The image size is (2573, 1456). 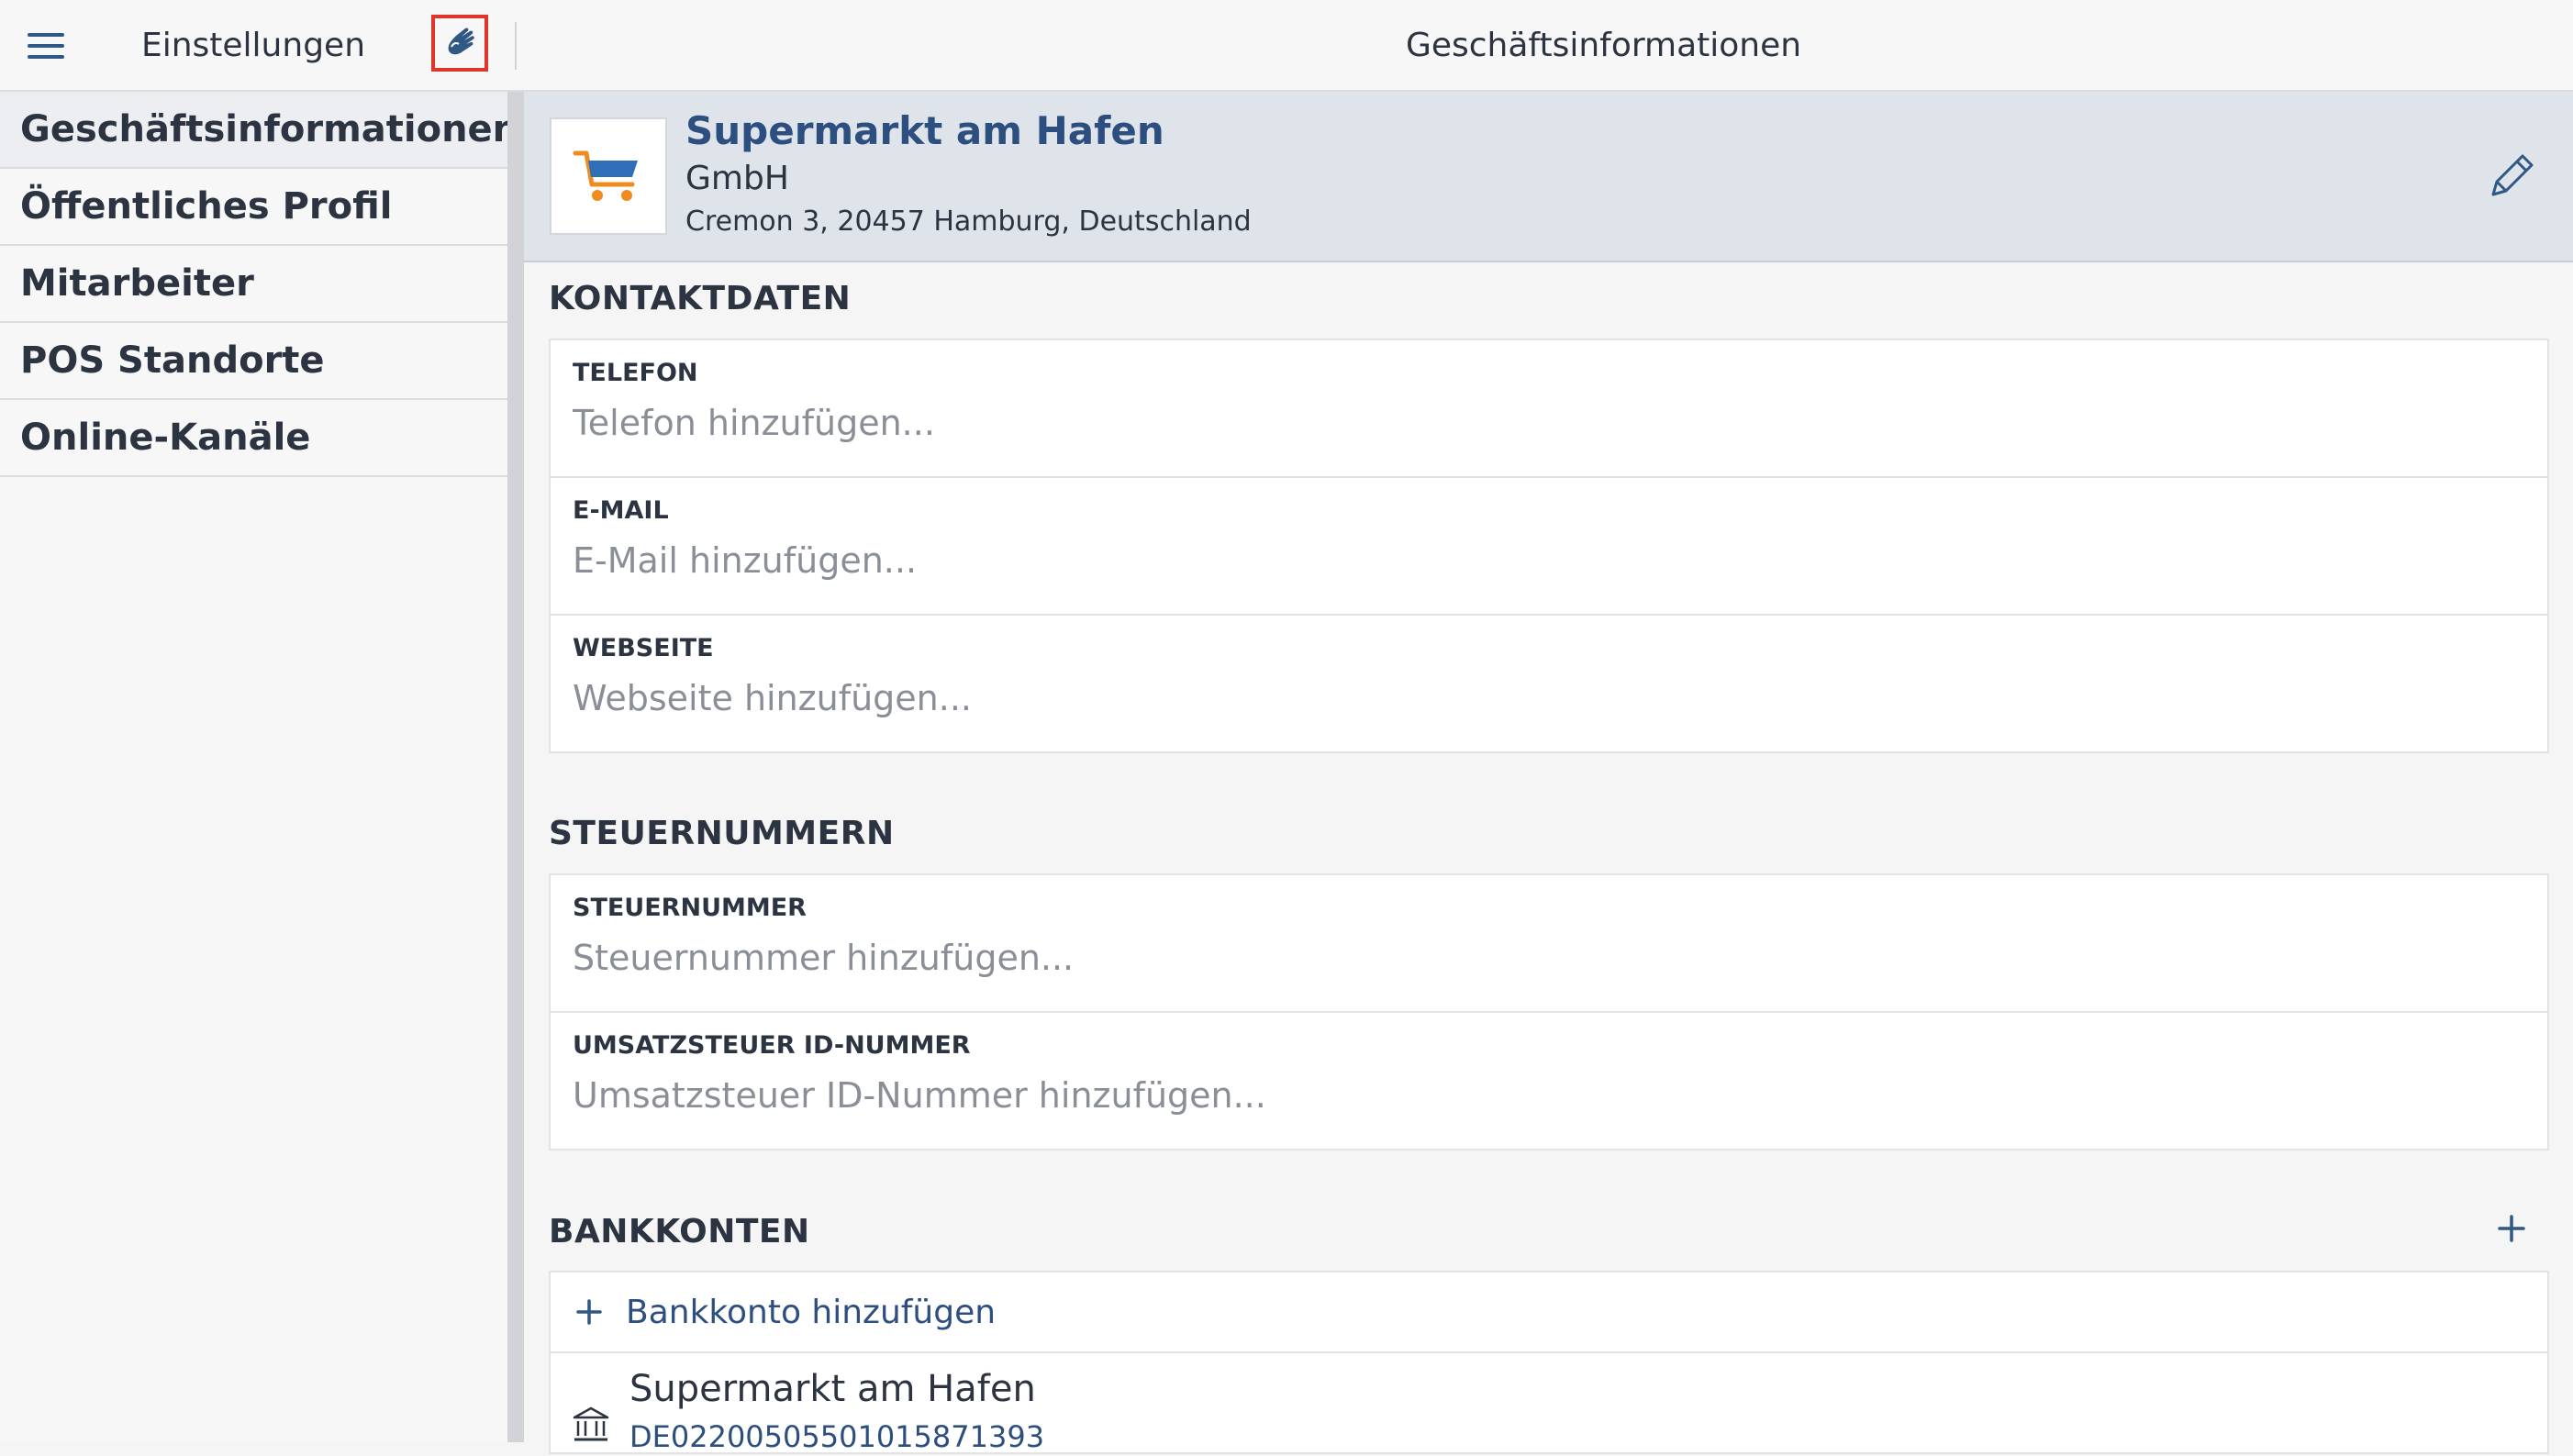 What do you see at coordinates (1545, 560) in the screenshot?
I see `email-input` at bounding box center [1545, 560].